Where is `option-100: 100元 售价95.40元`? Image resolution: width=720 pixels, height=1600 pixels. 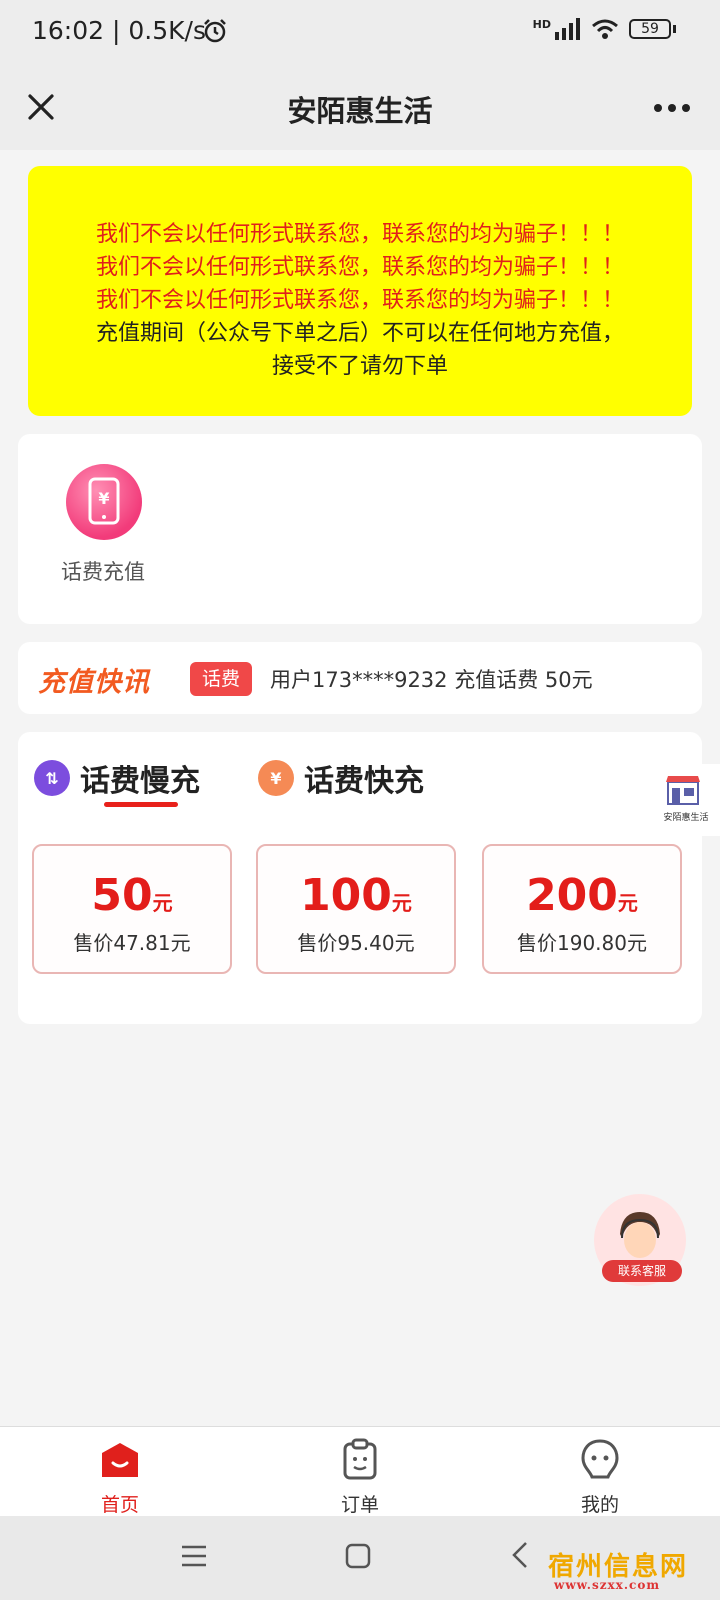 option-100: 100元 售价95.40元 is located at coordinates (356, 909).